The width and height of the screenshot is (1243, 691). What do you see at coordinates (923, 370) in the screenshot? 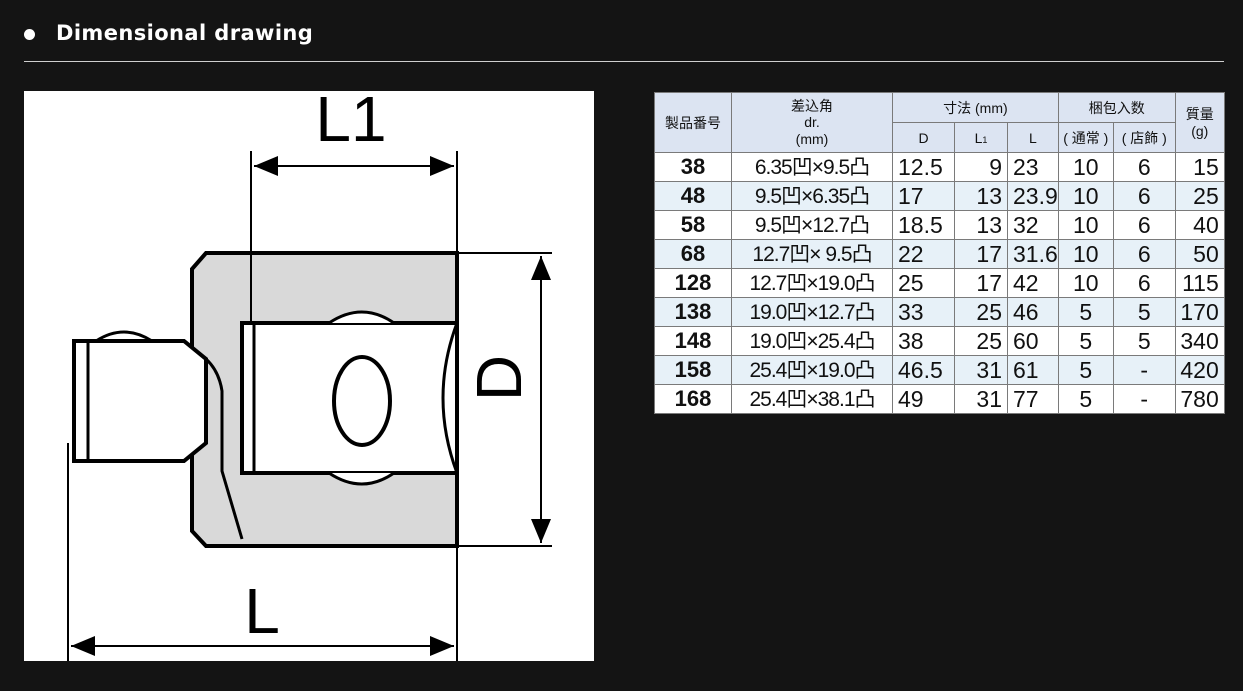
I see `cell-d: 46.5` at bounding box center [923, 370].